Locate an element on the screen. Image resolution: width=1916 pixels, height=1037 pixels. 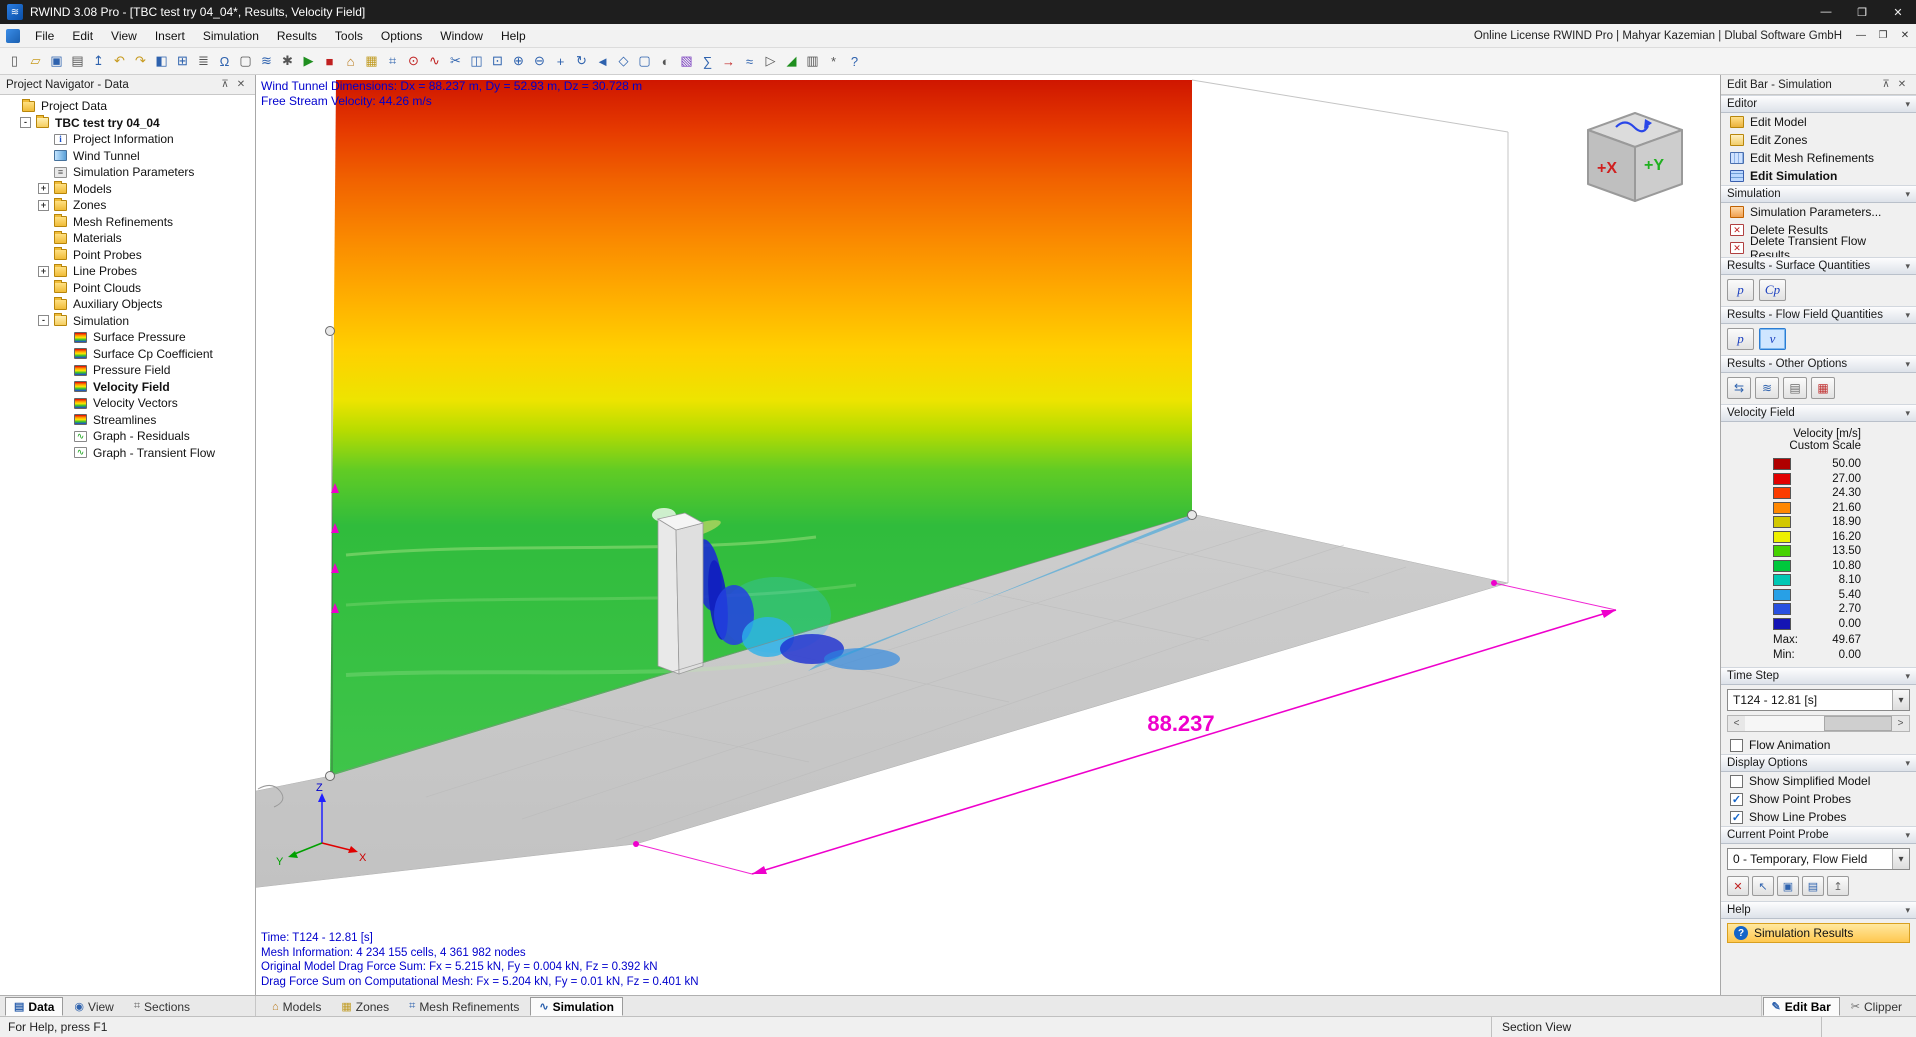
point-probe-icon: ⊙ is located at coordinates (413, 61).